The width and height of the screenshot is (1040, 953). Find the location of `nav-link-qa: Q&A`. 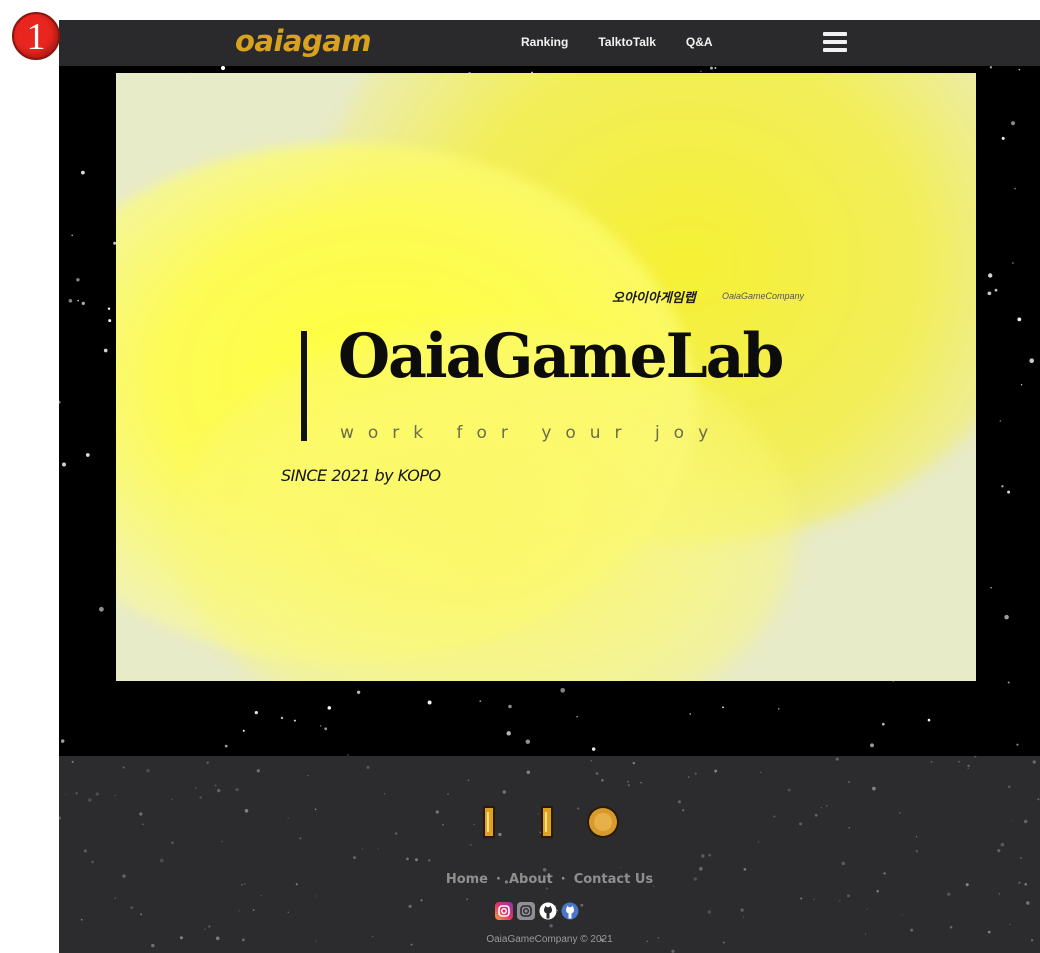

nav-link-qa: Q&A is located at coordinates (699, 42).